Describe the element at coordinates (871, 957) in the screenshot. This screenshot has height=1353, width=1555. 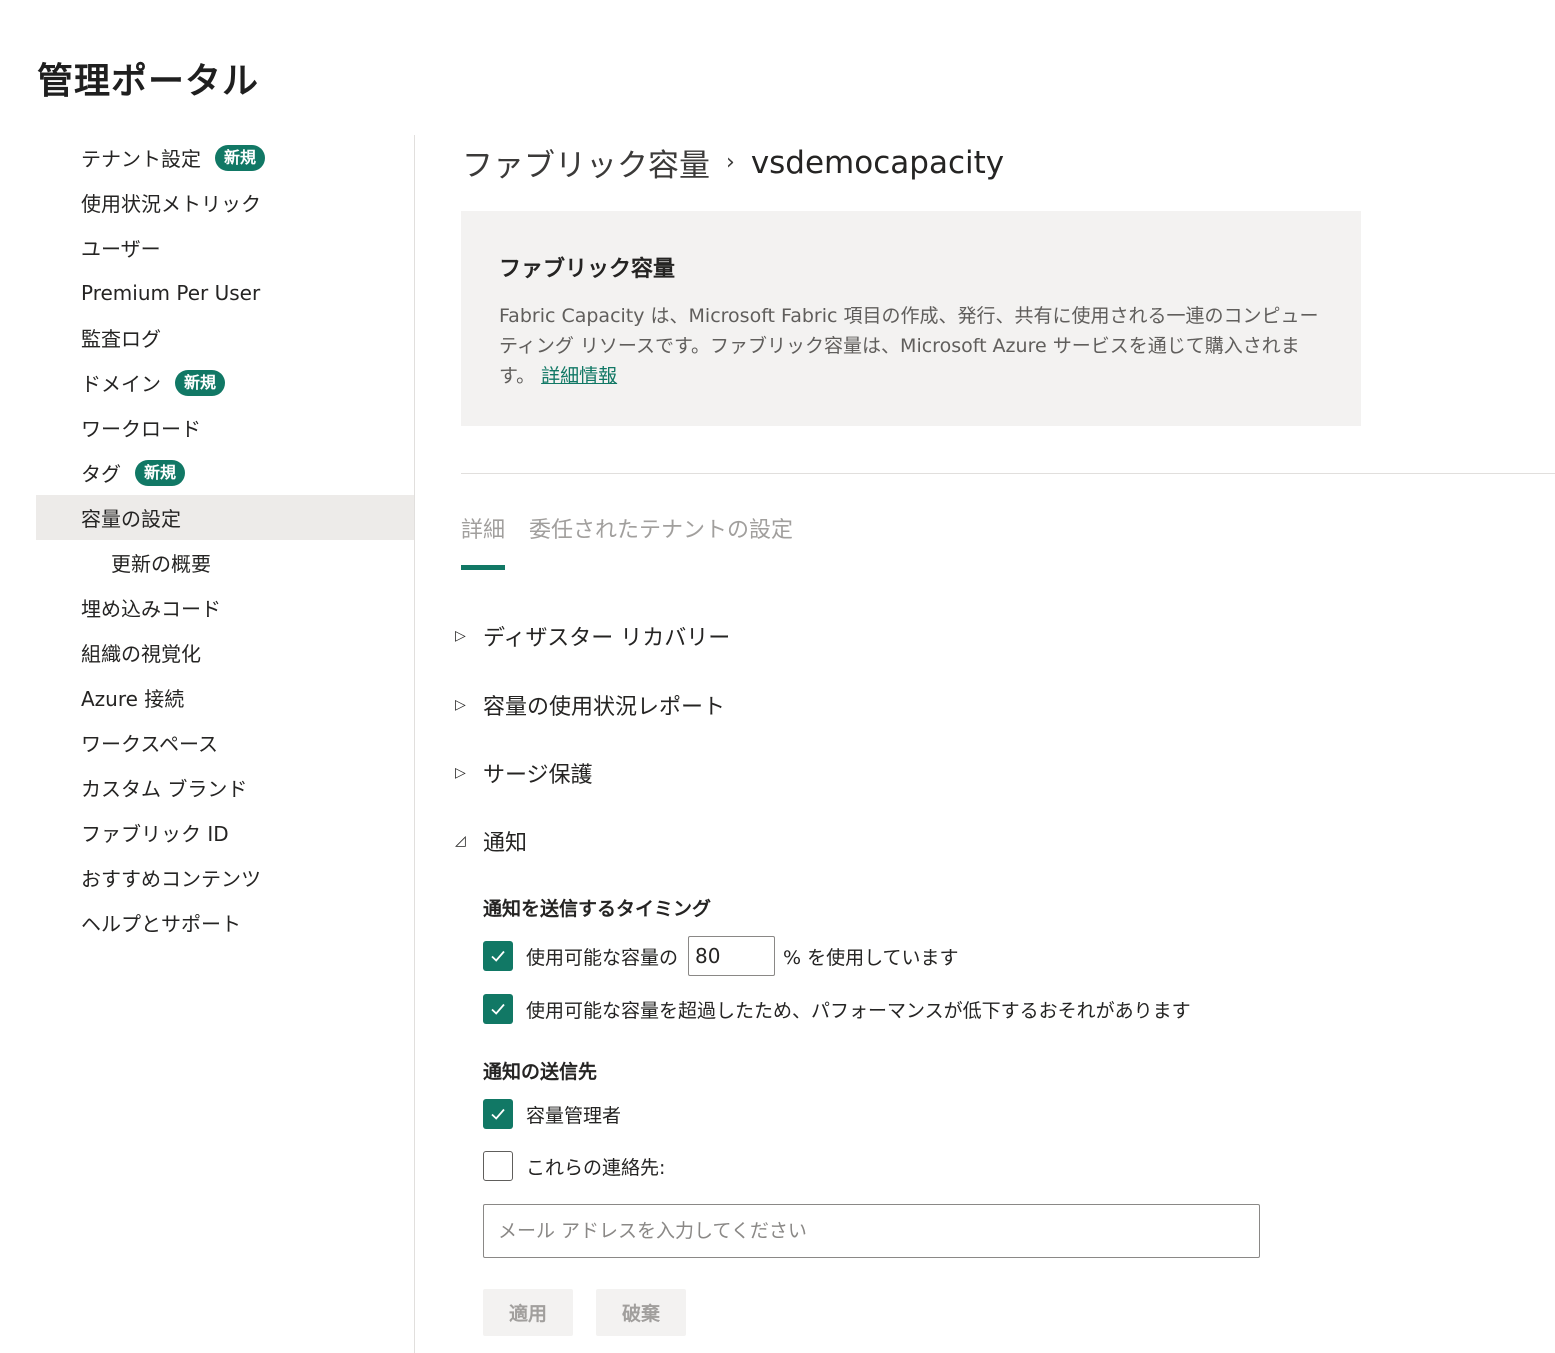
I see `usage-threshold-suffix: % を使用しています` at that location.